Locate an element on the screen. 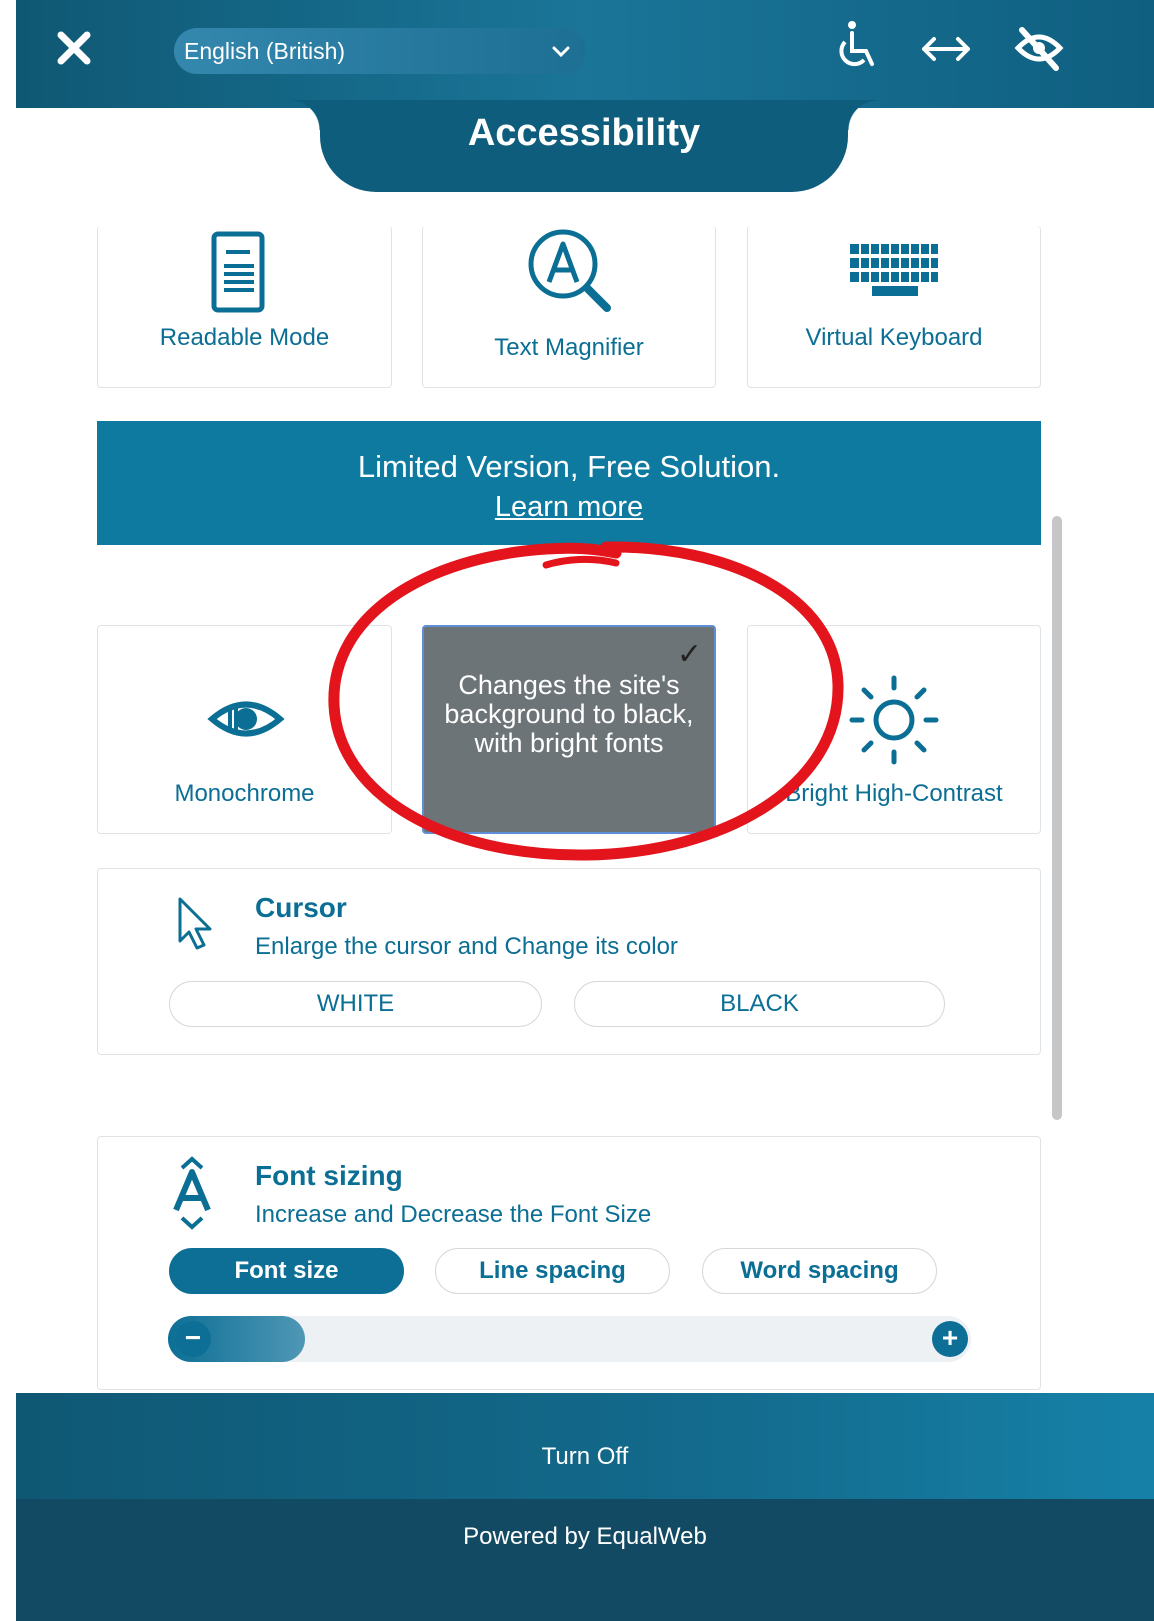 The width and height of the screenshot is (1154, 1621). close-icon is located at coordinates (74, 48).